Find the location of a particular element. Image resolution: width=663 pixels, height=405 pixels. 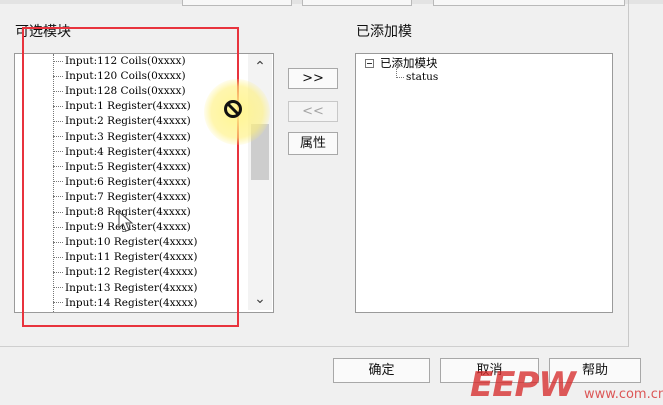

scroll-down-icon: ⌄ is located at coordinates (260, 299).